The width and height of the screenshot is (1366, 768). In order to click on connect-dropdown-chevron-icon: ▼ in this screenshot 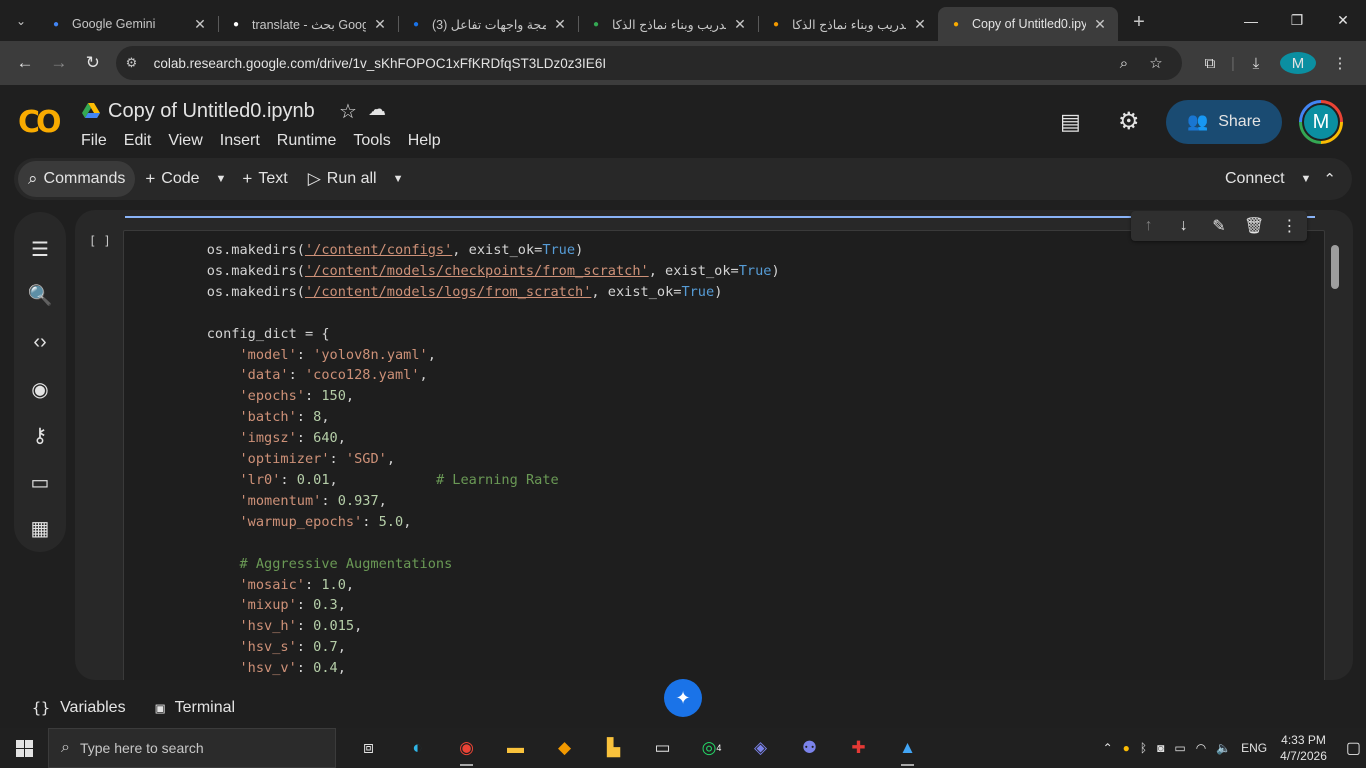, I will do `click(1306, 179)`.